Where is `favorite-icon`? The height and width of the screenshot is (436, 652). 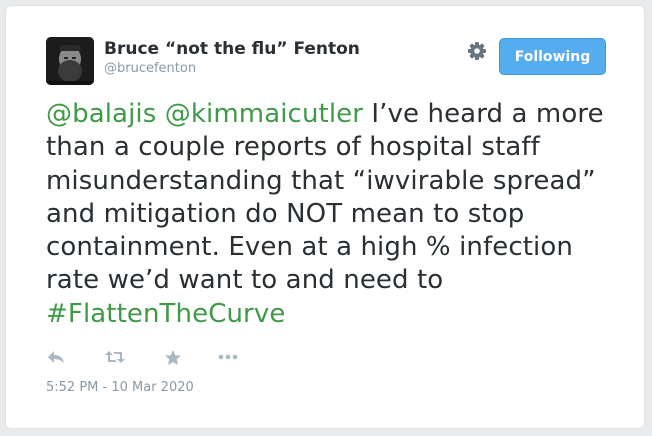 favorite-icon is located at coordinates (173, 357).